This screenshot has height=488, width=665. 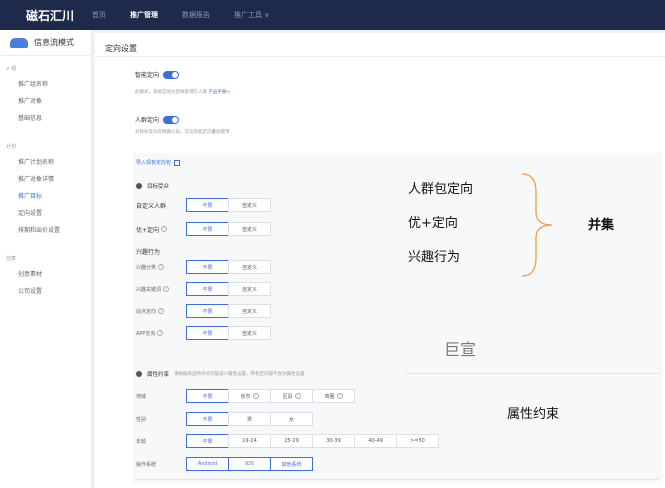 I want to click on app-targeting-label: APP定向, so click(x=146, y=333).